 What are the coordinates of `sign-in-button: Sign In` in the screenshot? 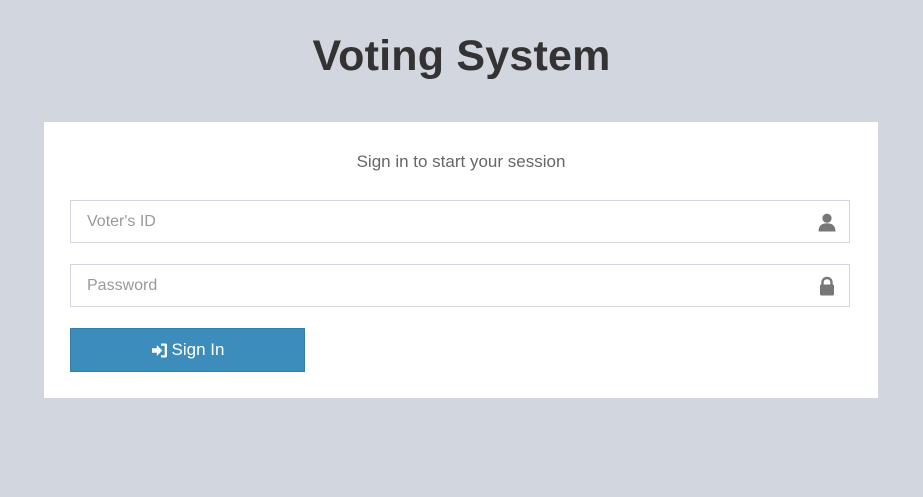 It's located at (187, 350).